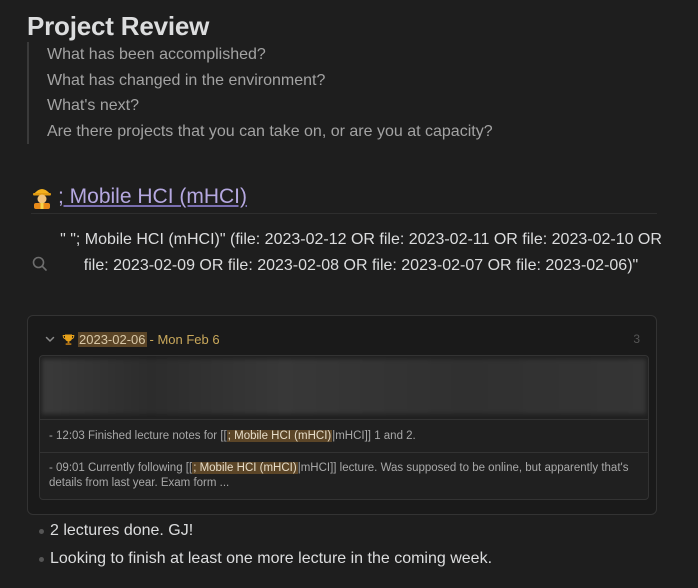 The image size is (698, 588). Describe the element at coordinates (40, 264) in the screenshot. I see `search-icon` at that location.